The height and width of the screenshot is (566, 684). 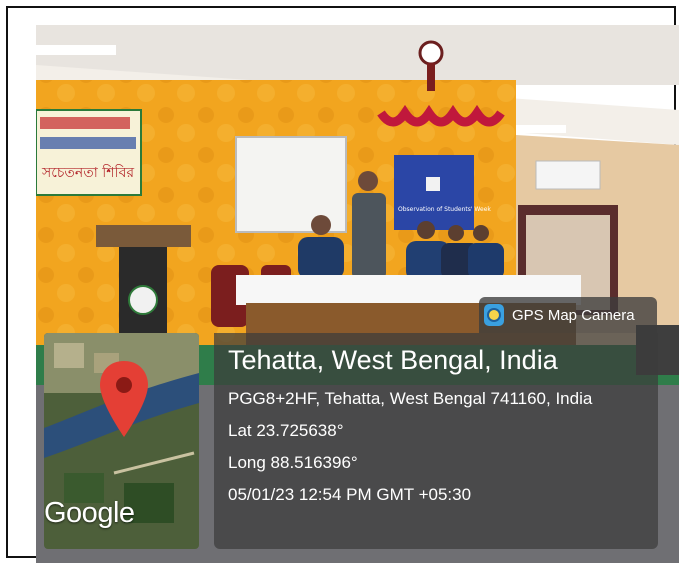 I want to click on badge-label: GPS Map Camera, so click(x=573, y=315).